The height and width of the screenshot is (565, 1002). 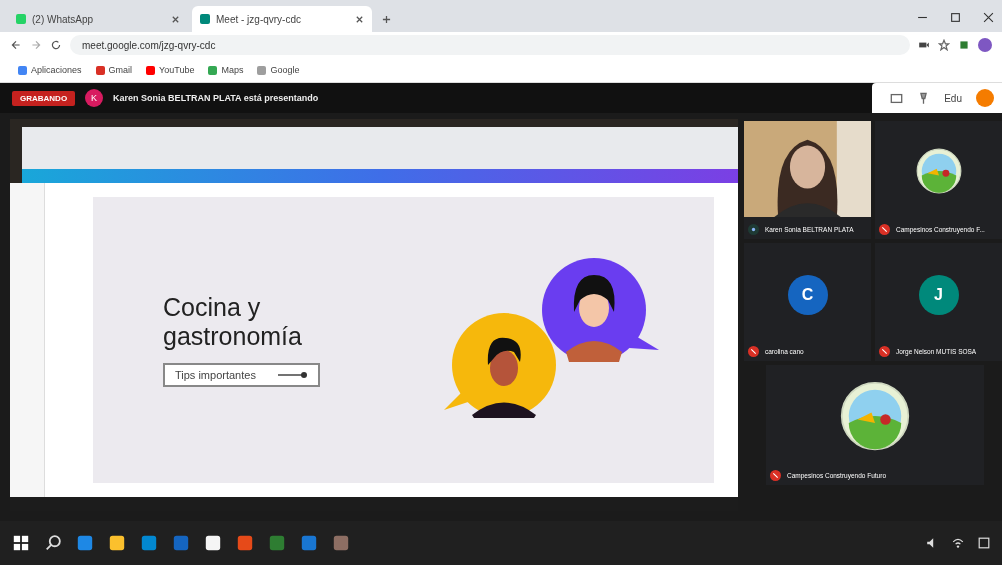 I want to click on browser-tab: Meet - jzg-qvry-cdc, so click(x=282, y=19).